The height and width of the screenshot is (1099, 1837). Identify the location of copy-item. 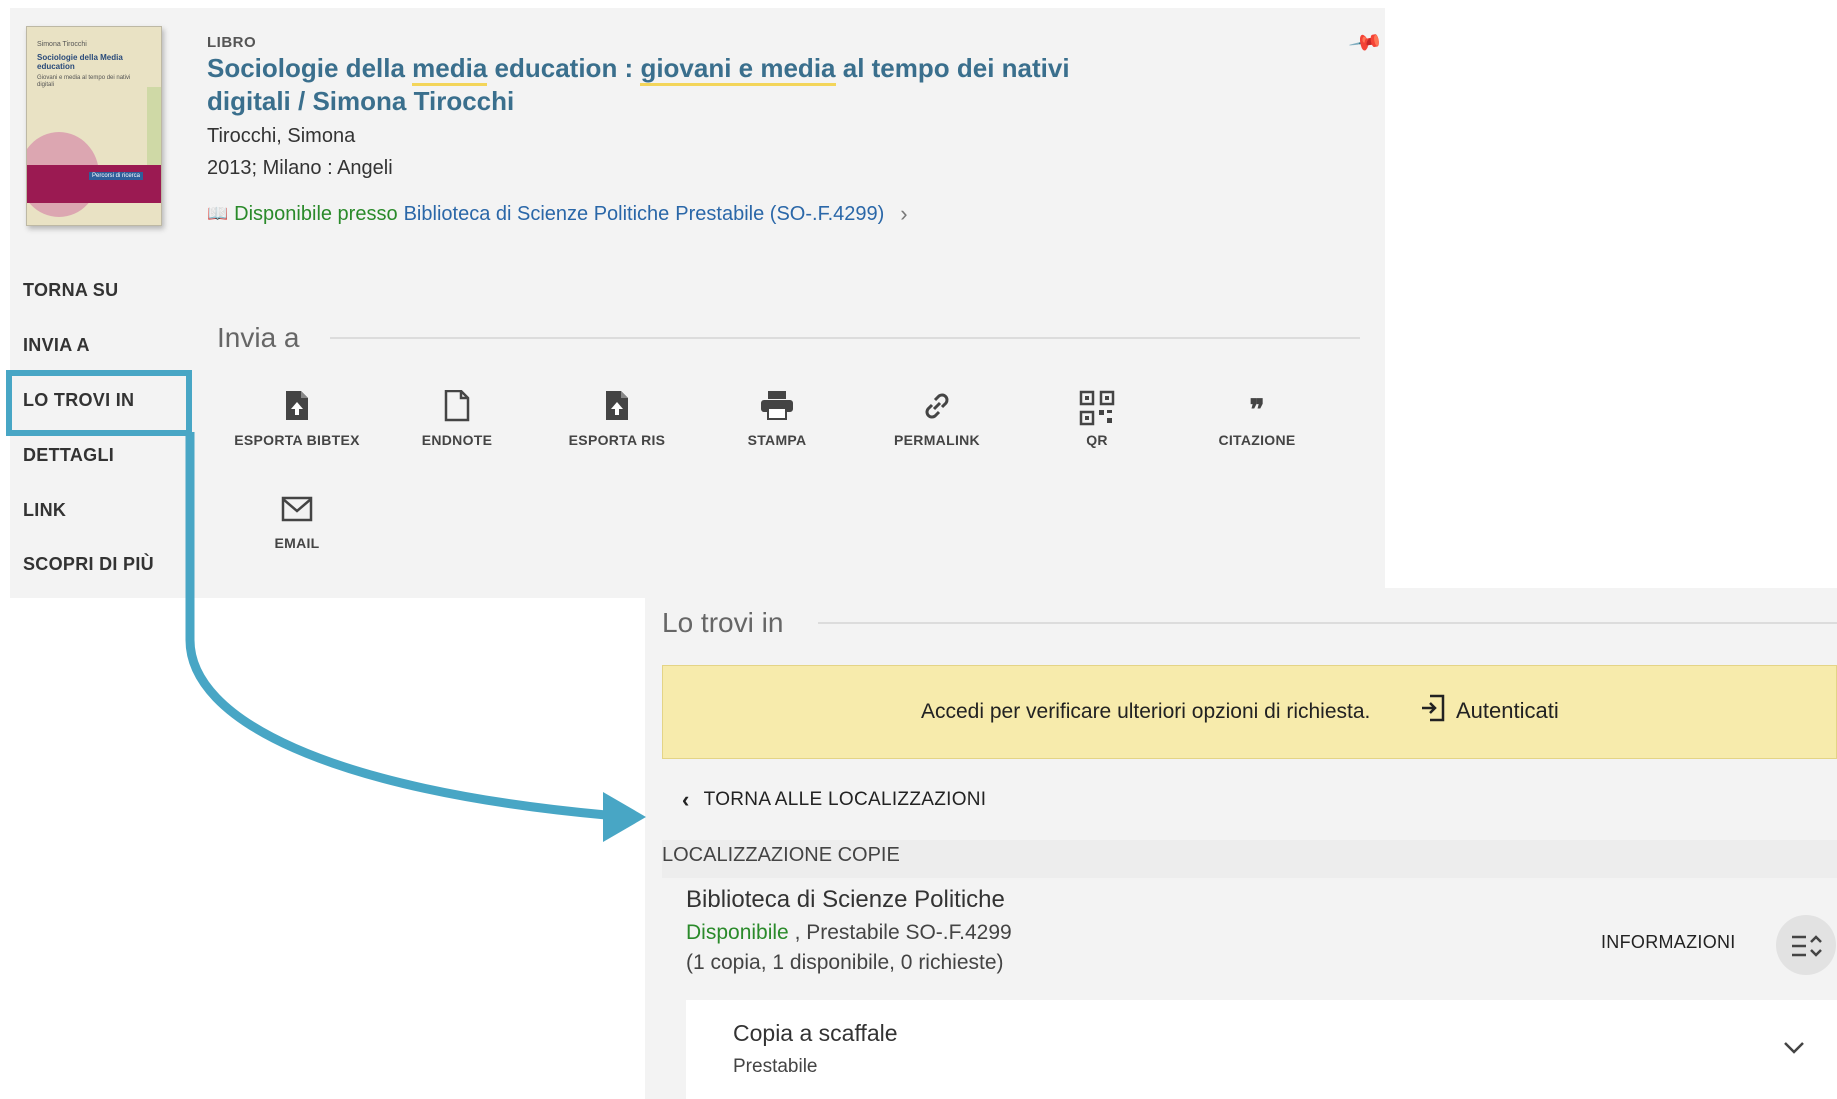
(1261, 1049).